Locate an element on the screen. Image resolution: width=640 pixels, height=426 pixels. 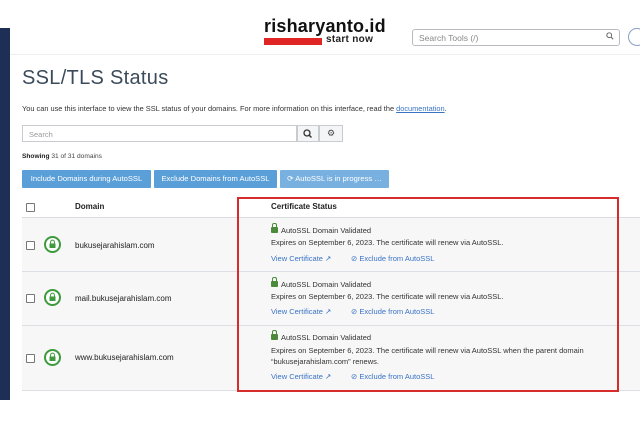
domain-search-input: Search is located at coordinates (159, 133).